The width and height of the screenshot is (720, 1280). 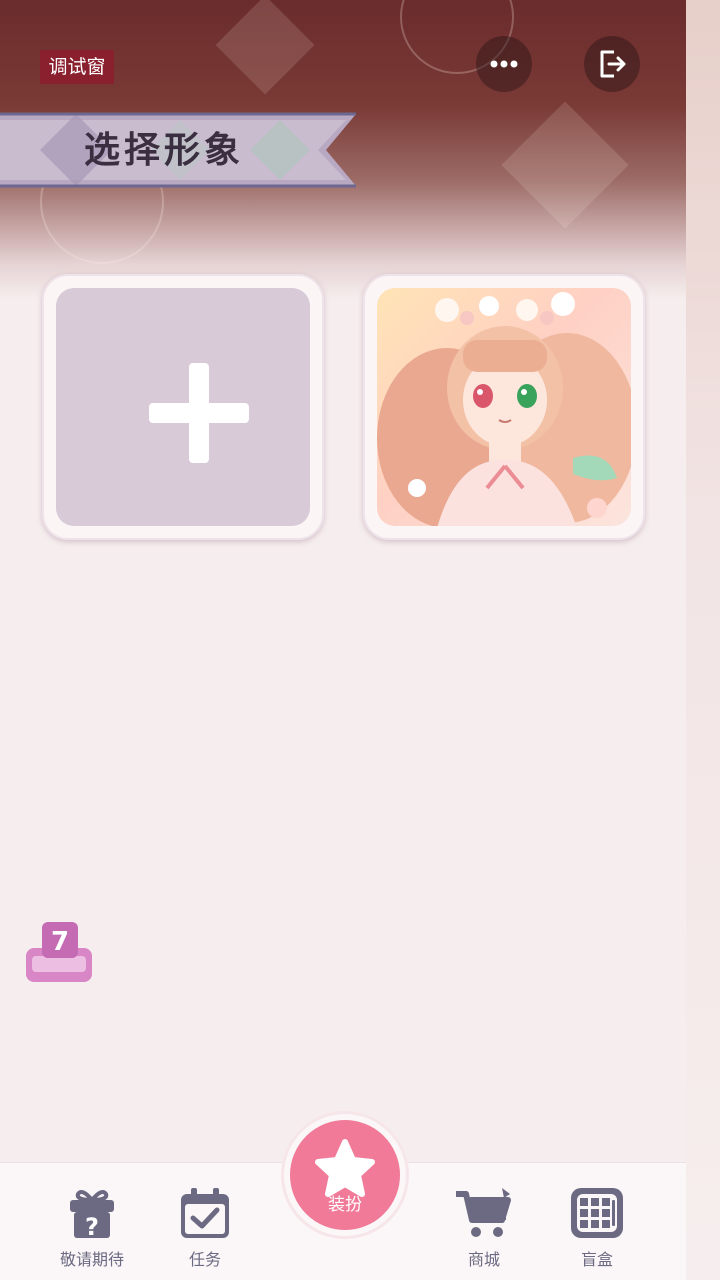 What do you see at coordinates (345, 1175) in the screenshot?
I see `nav-item-dress-up: 装扮` at bounding box center [345, 1175].